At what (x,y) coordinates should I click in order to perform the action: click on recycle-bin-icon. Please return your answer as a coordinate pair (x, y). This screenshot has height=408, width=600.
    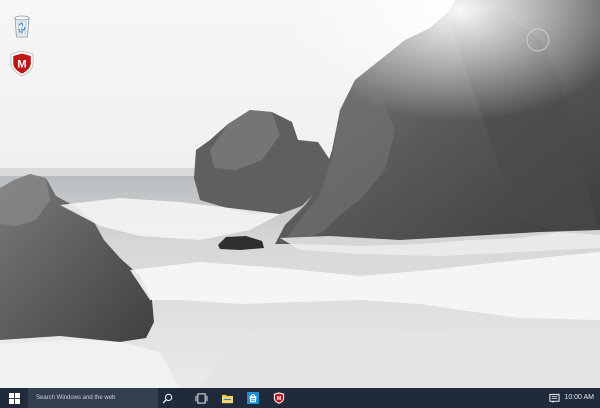
    Looking at the image, I should click on (22, 26).